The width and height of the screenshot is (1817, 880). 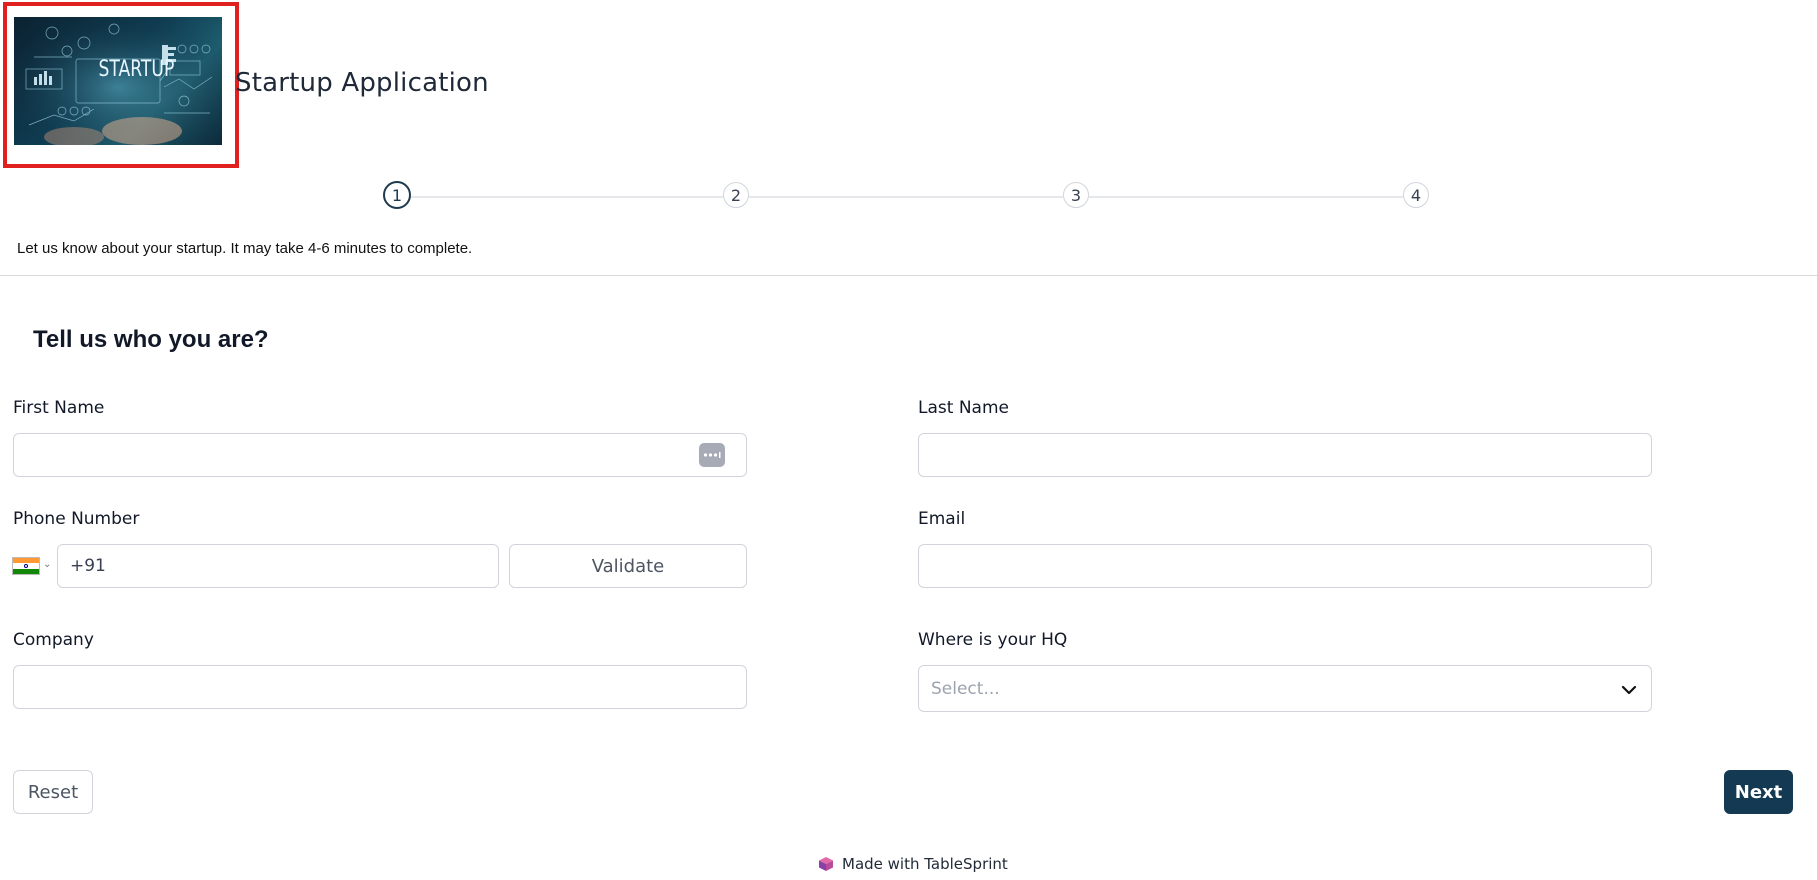 What do you see at coordinates (380, 687) in the screenshot?
I see `company-input` at bounding box center [380, 687].